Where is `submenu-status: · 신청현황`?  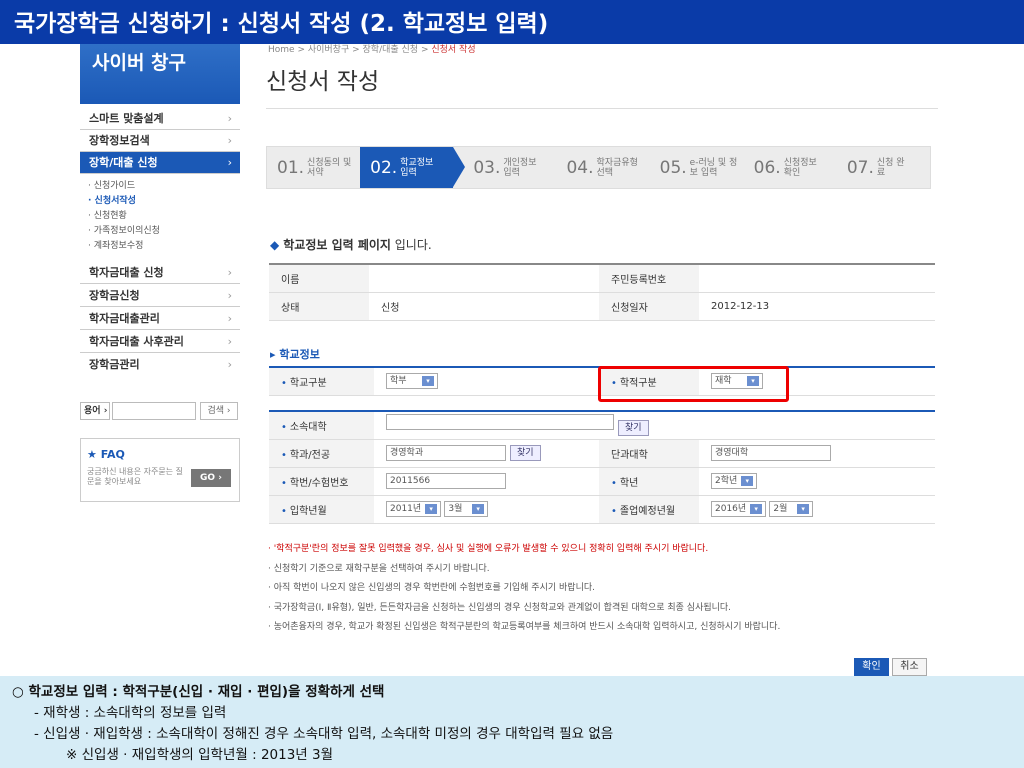
submenu-status: · 신청현황 is located at coordinates (107, 216).